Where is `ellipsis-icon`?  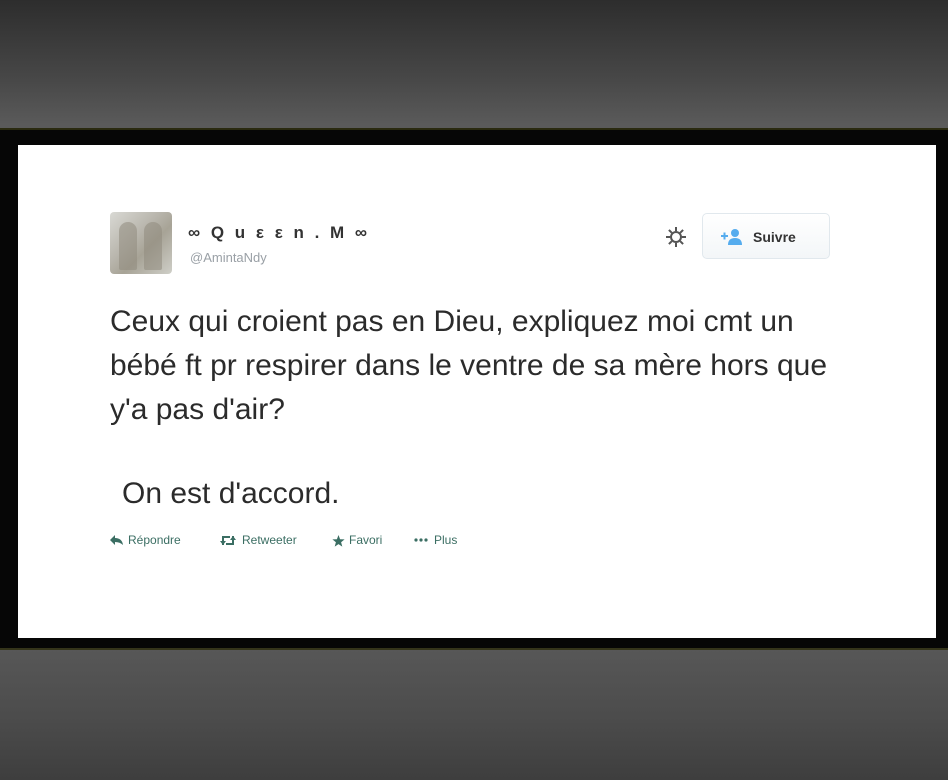
ellipsis-icon is located at coordinates (421, 540).